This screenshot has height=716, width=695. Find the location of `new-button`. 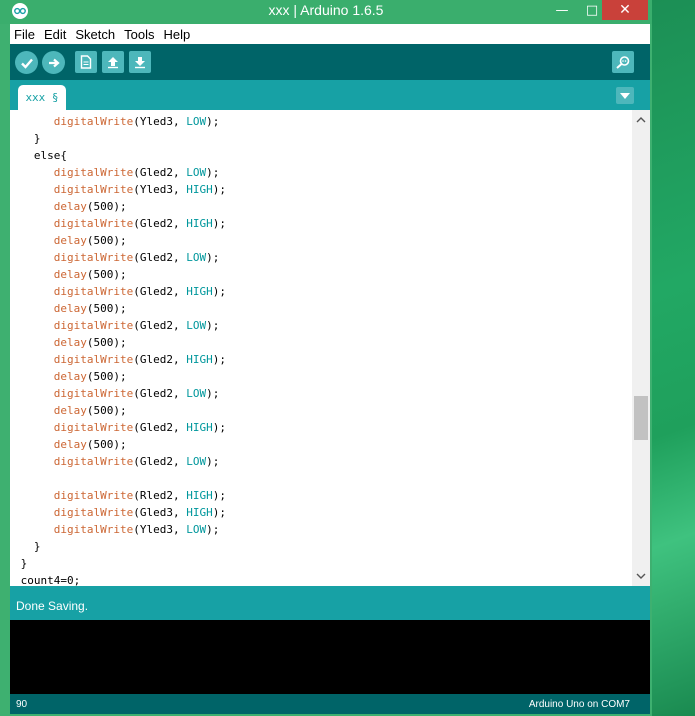

new-button is located at coordinates (86, 62).